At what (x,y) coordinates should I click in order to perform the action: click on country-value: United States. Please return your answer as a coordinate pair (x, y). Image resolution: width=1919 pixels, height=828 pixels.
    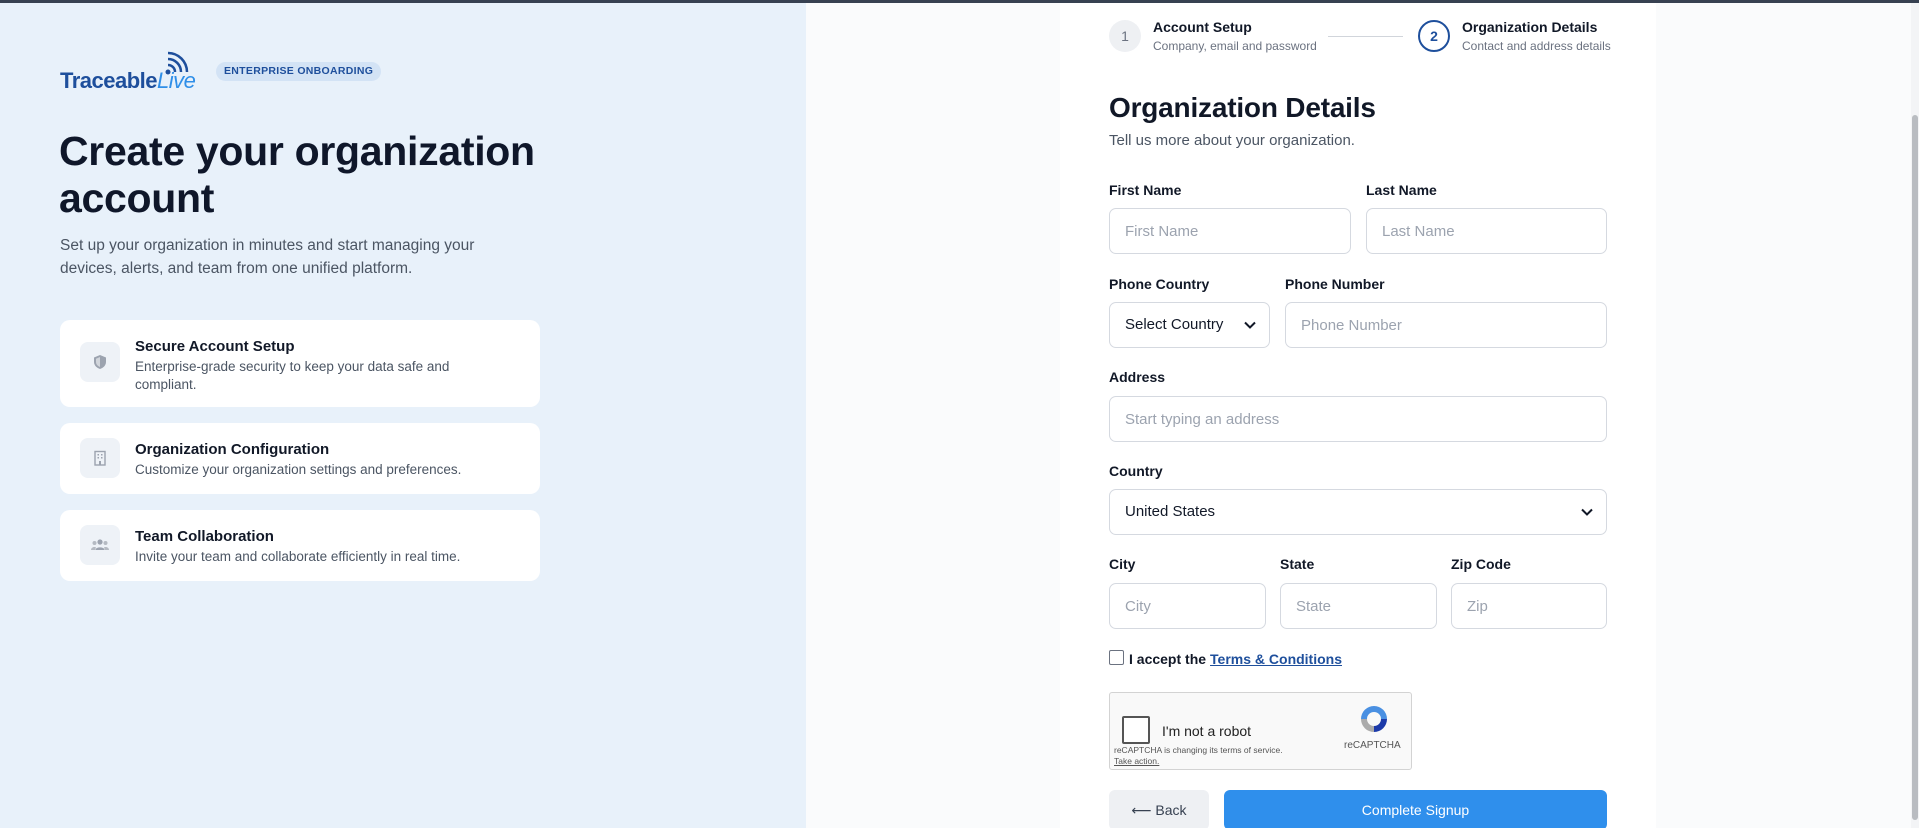
    Looking at the image, I should click on (1170, 511).